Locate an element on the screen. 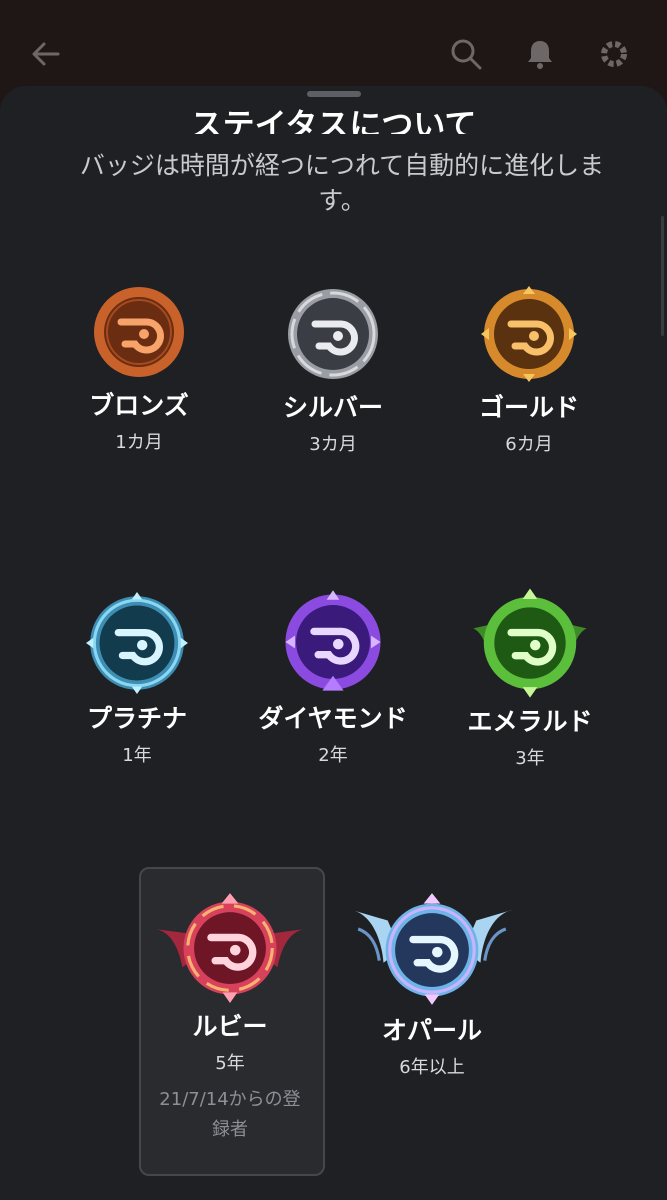 The width and height of the screenshot is (667, 1200). badge-bronze: ブロンズ 1カ月 is located at coordinates (139, 368).